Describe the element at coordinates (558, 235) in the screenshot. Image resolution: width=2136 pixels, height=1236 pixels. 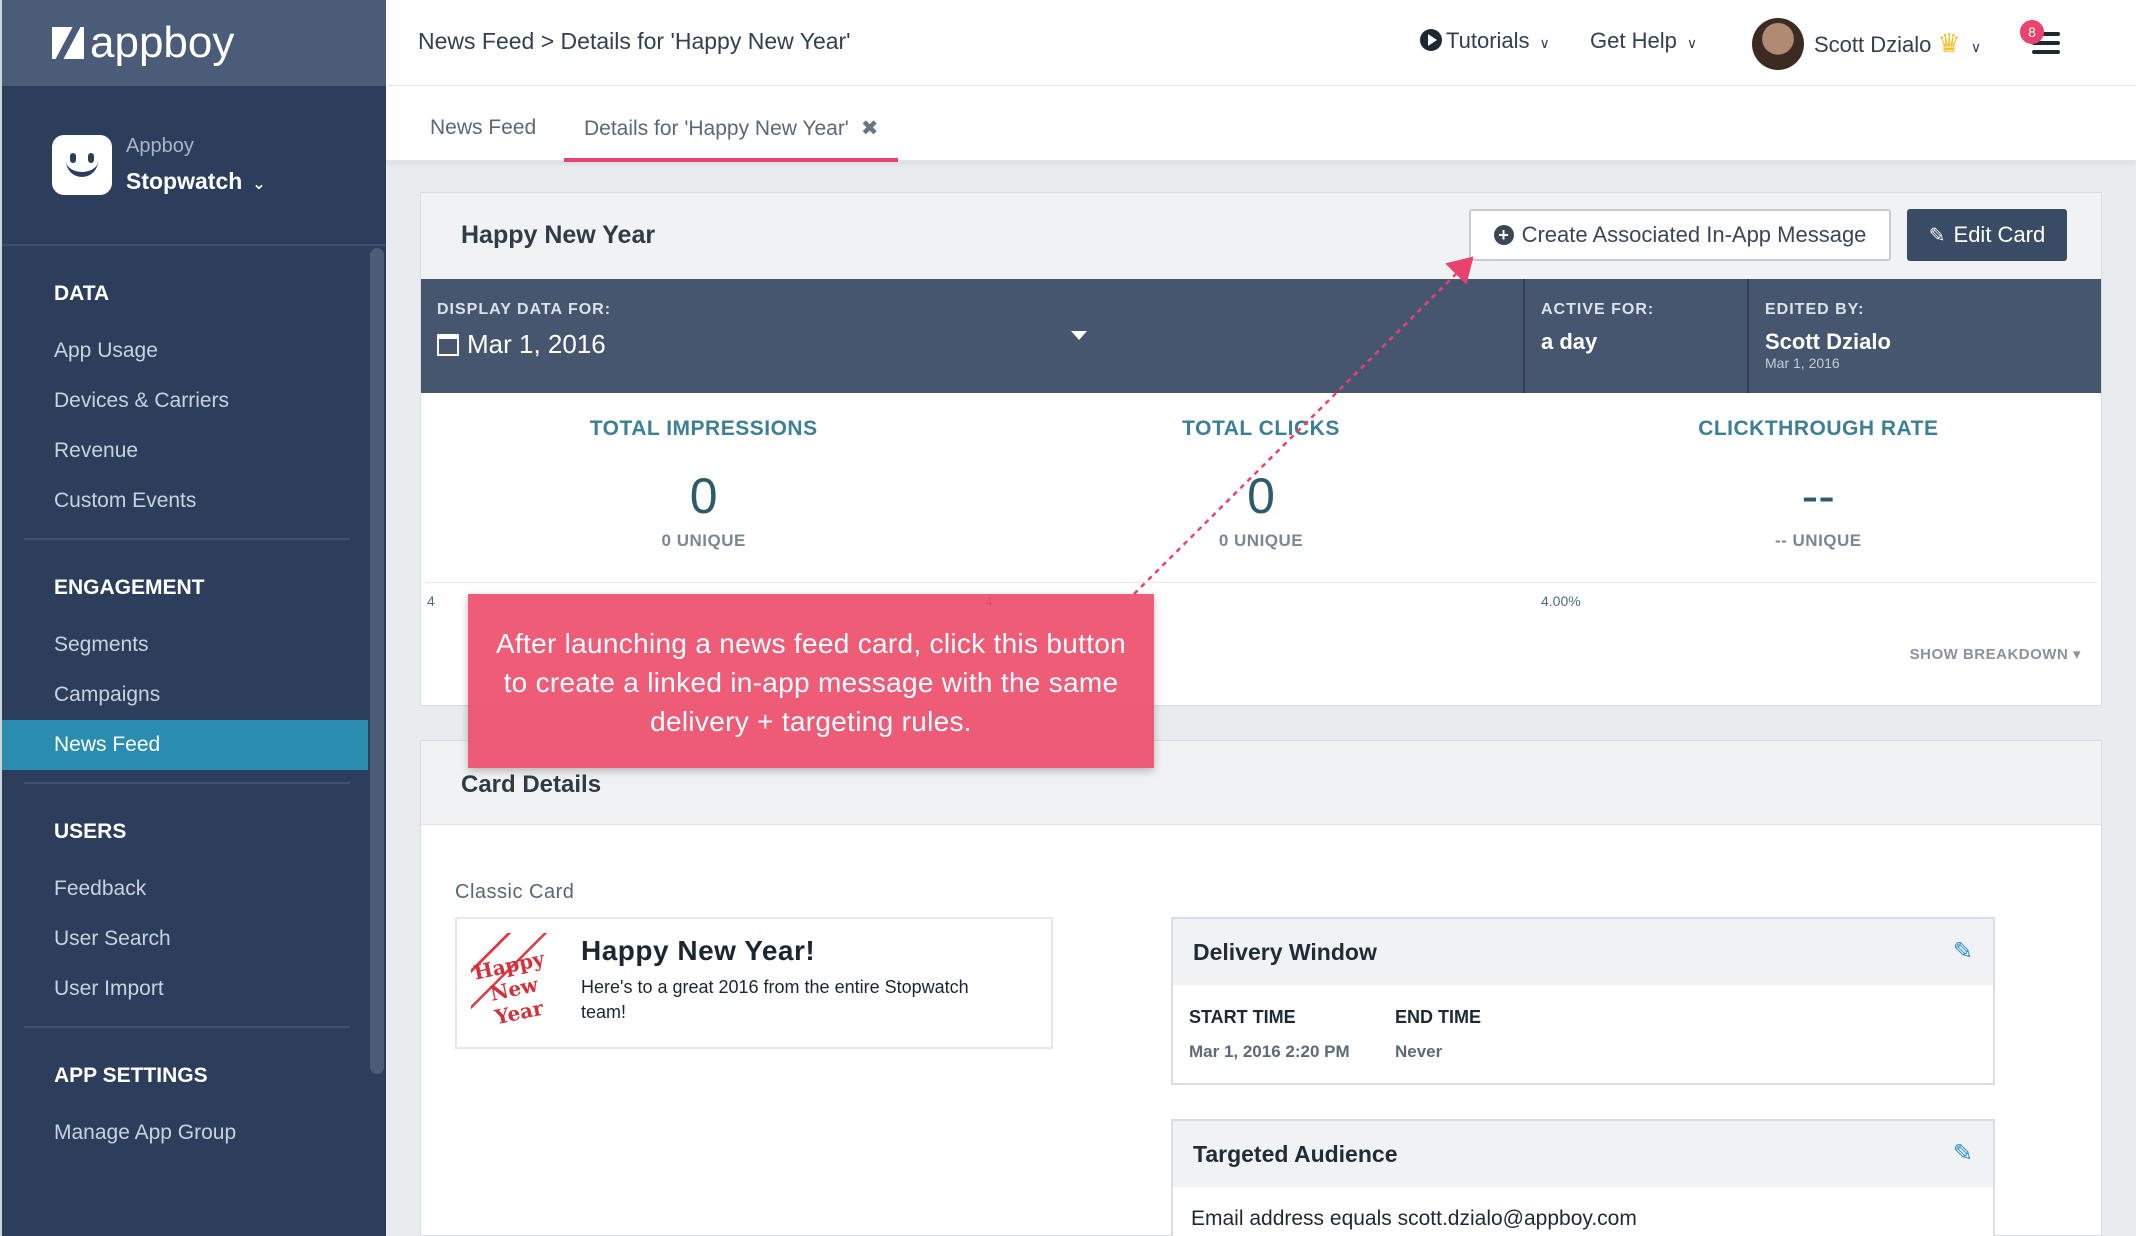
I see `card-title: Happy New Year` at that location.